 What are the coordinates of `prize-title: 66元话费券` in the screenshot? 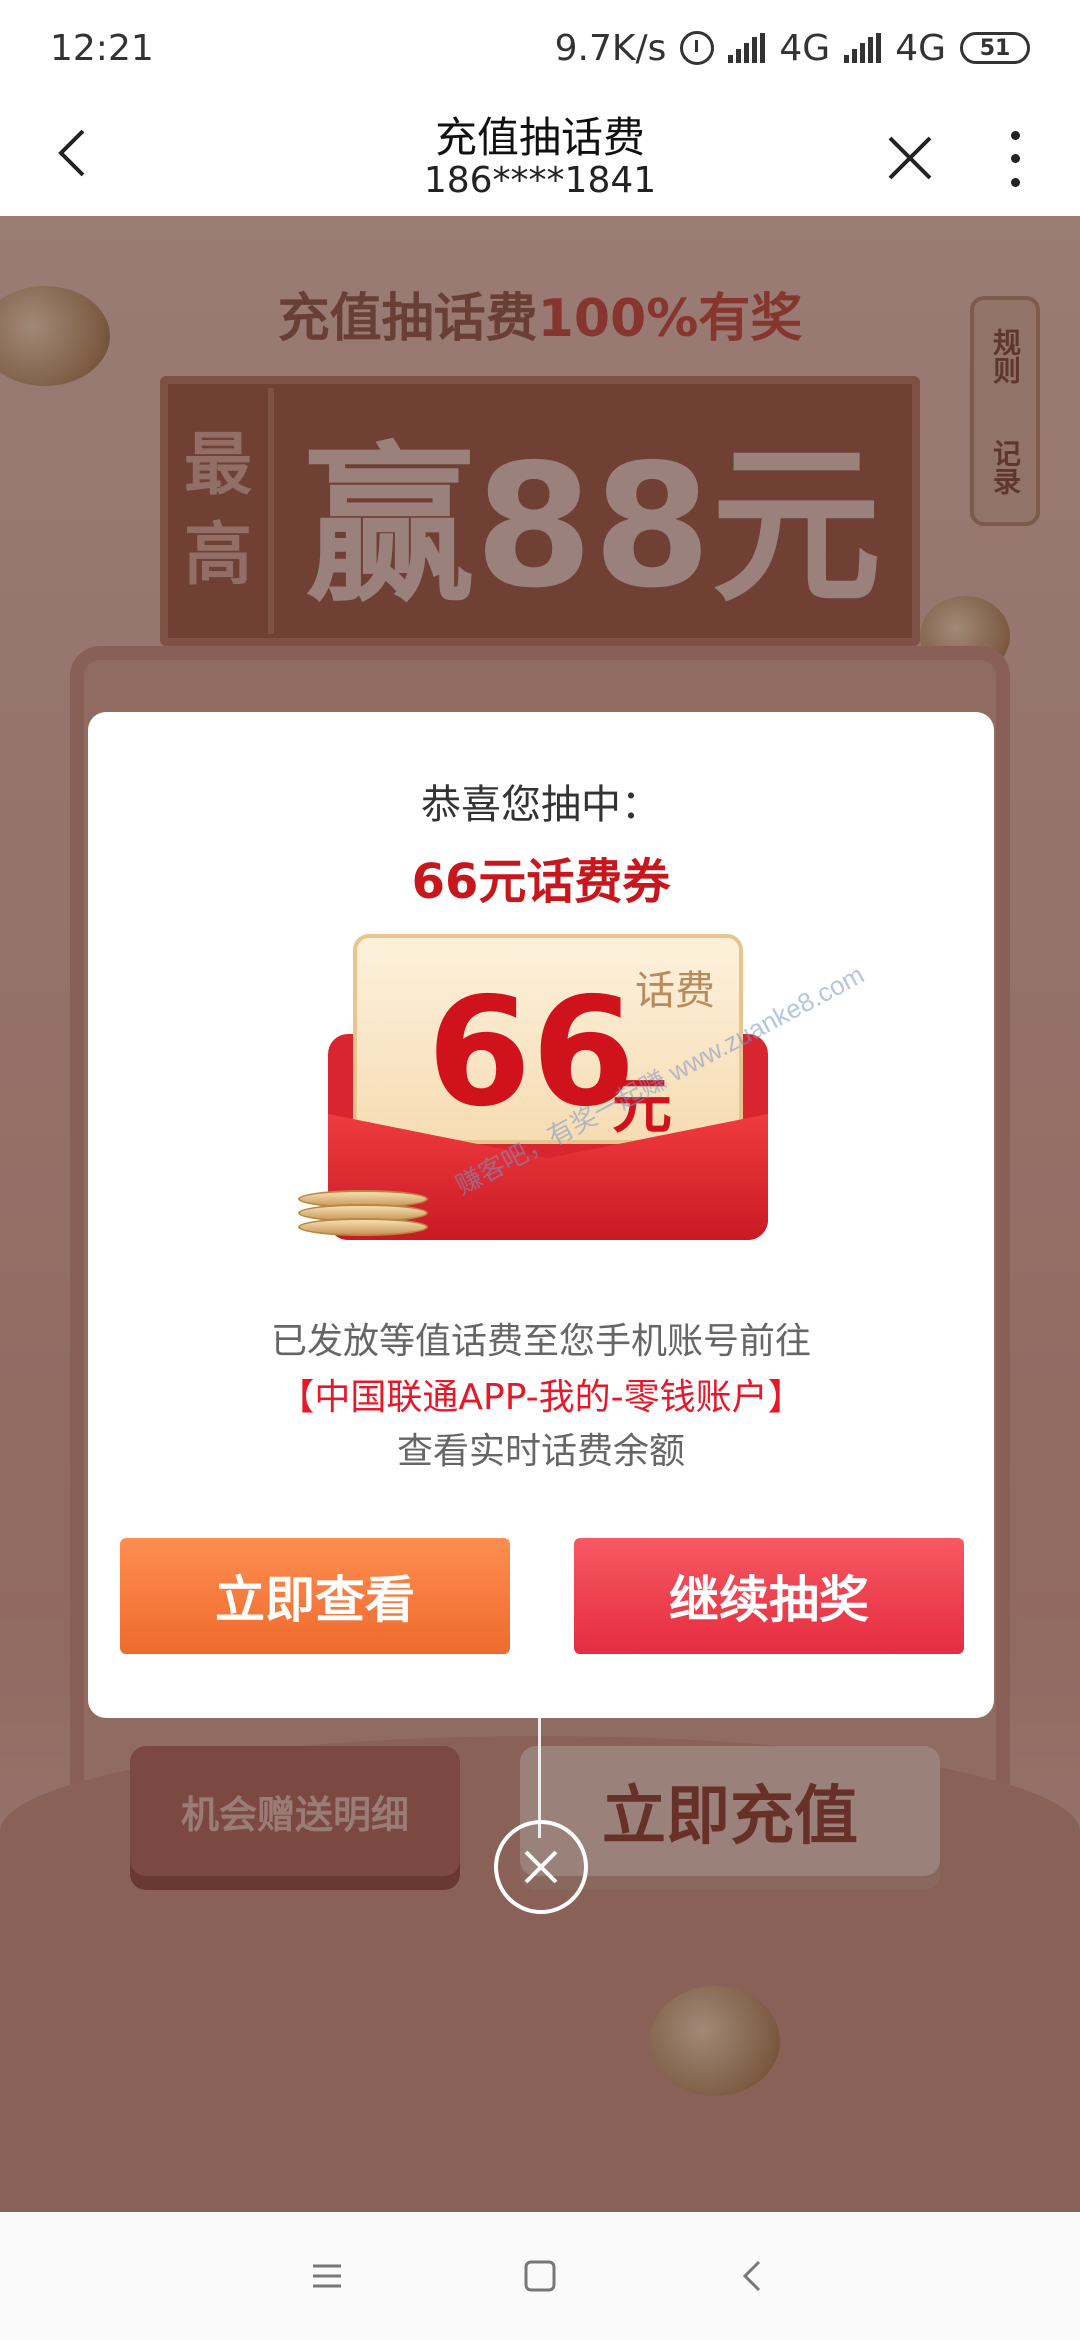 It's located at (541, 882).